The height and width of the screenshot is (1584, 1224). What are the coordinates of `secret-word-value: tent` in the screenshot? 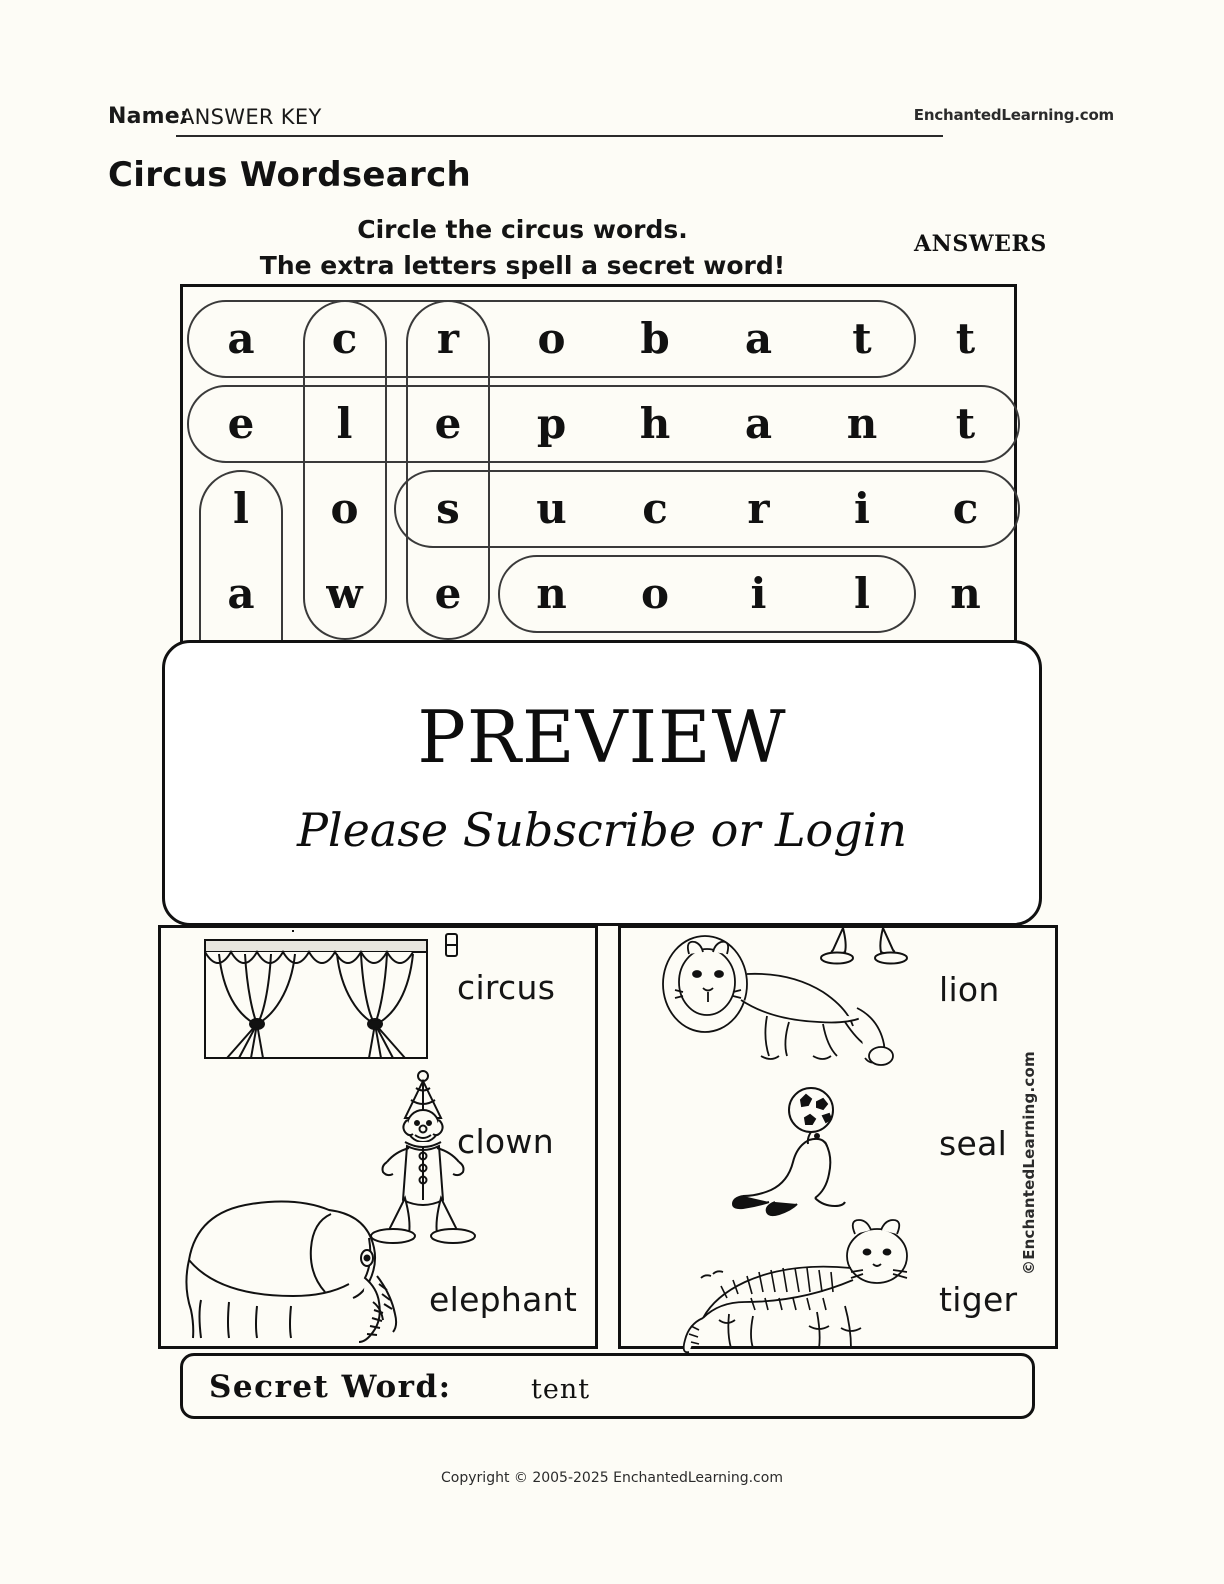 It's located at (561, 1389).